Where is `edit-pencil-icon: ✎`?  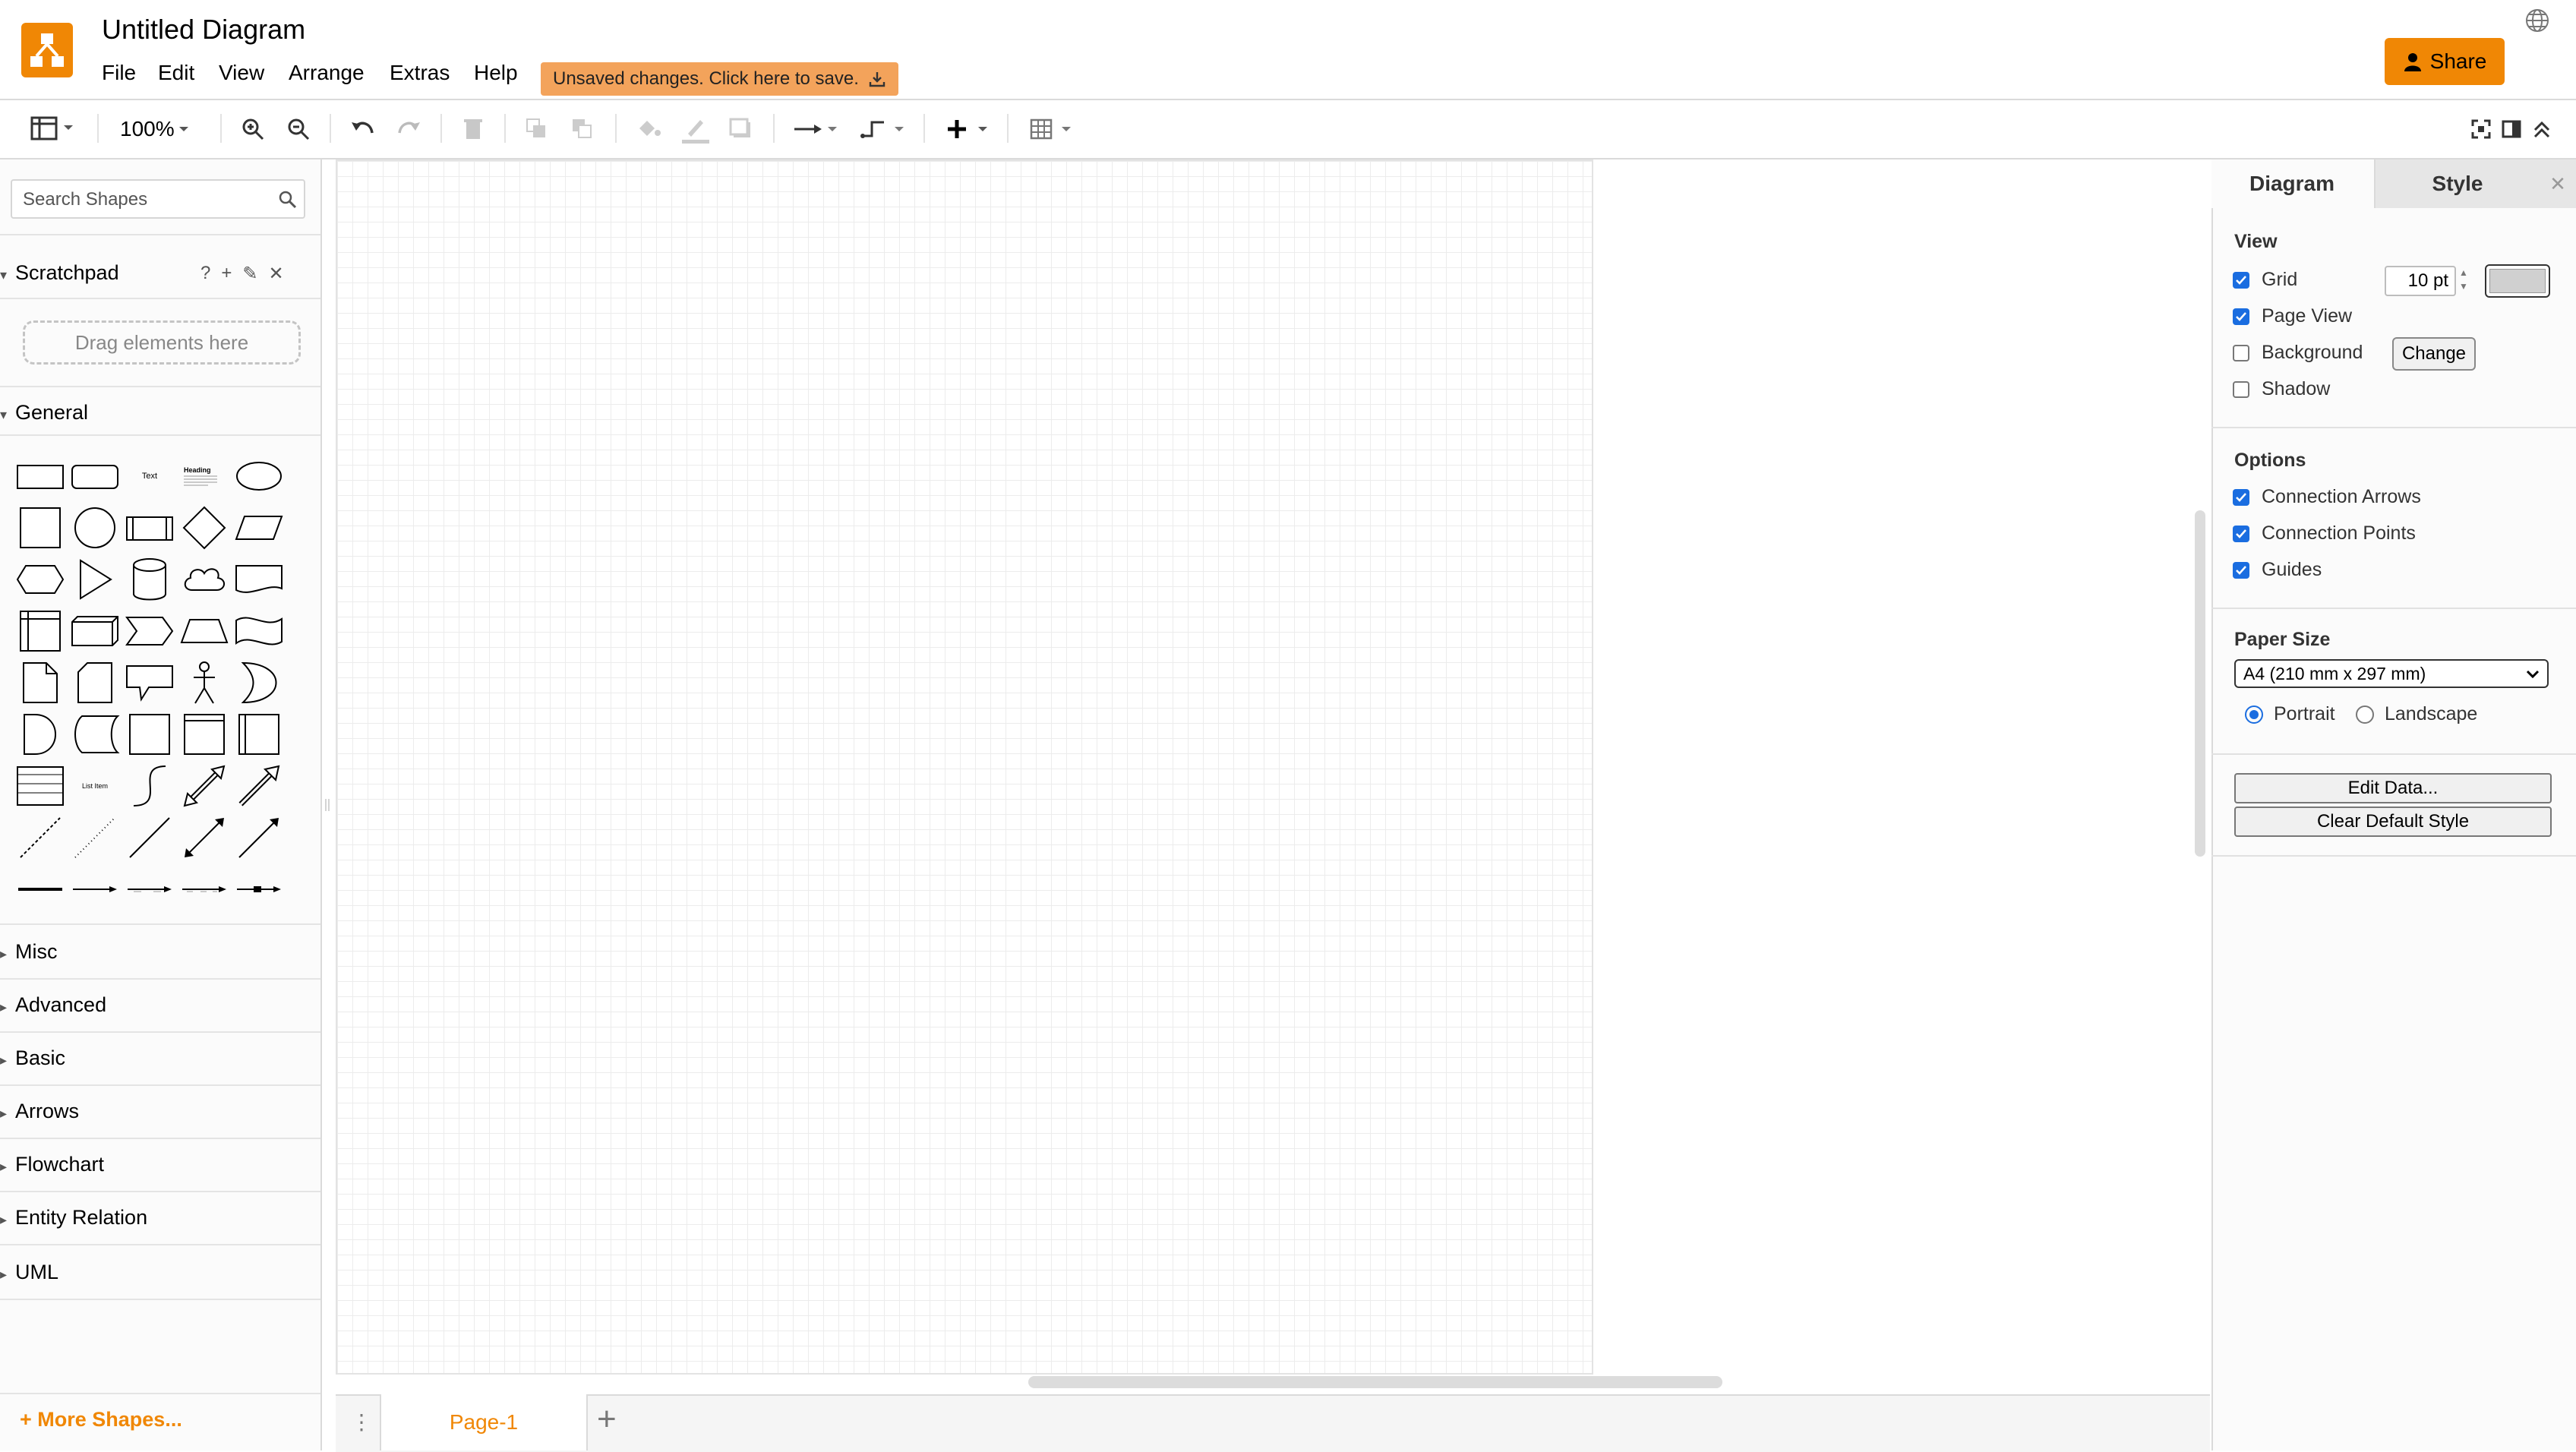
edit-pencil-icon: ✎ is located at coordinates (249, 274).